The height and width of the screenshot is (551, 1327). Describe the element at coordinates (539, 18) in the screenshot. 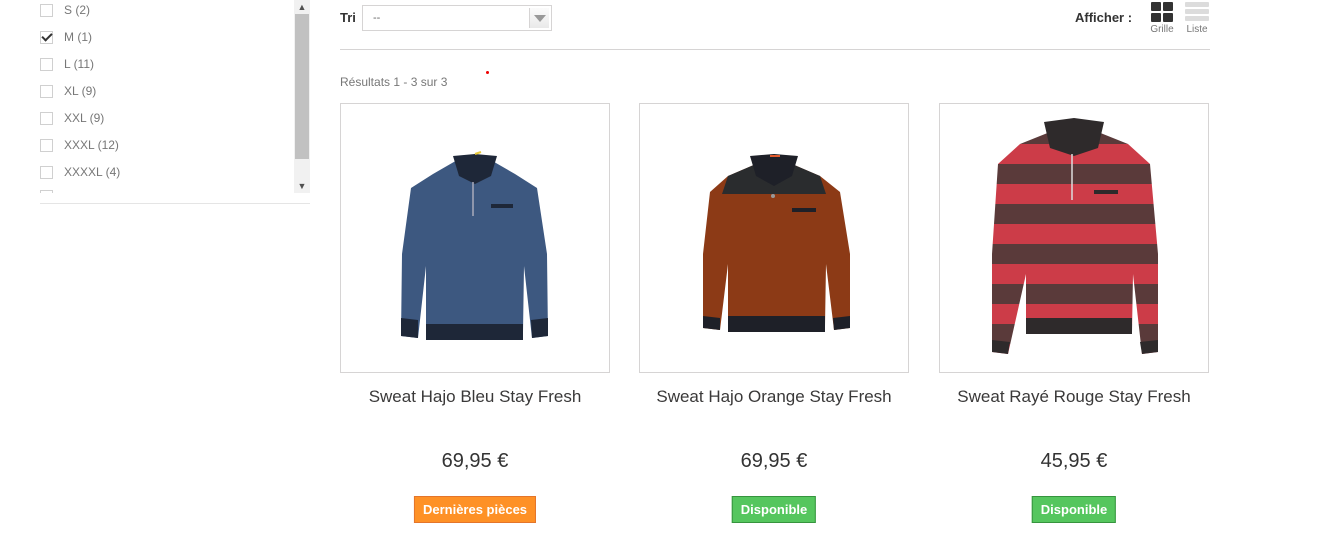

I see `chevron-down-icon` at that location.